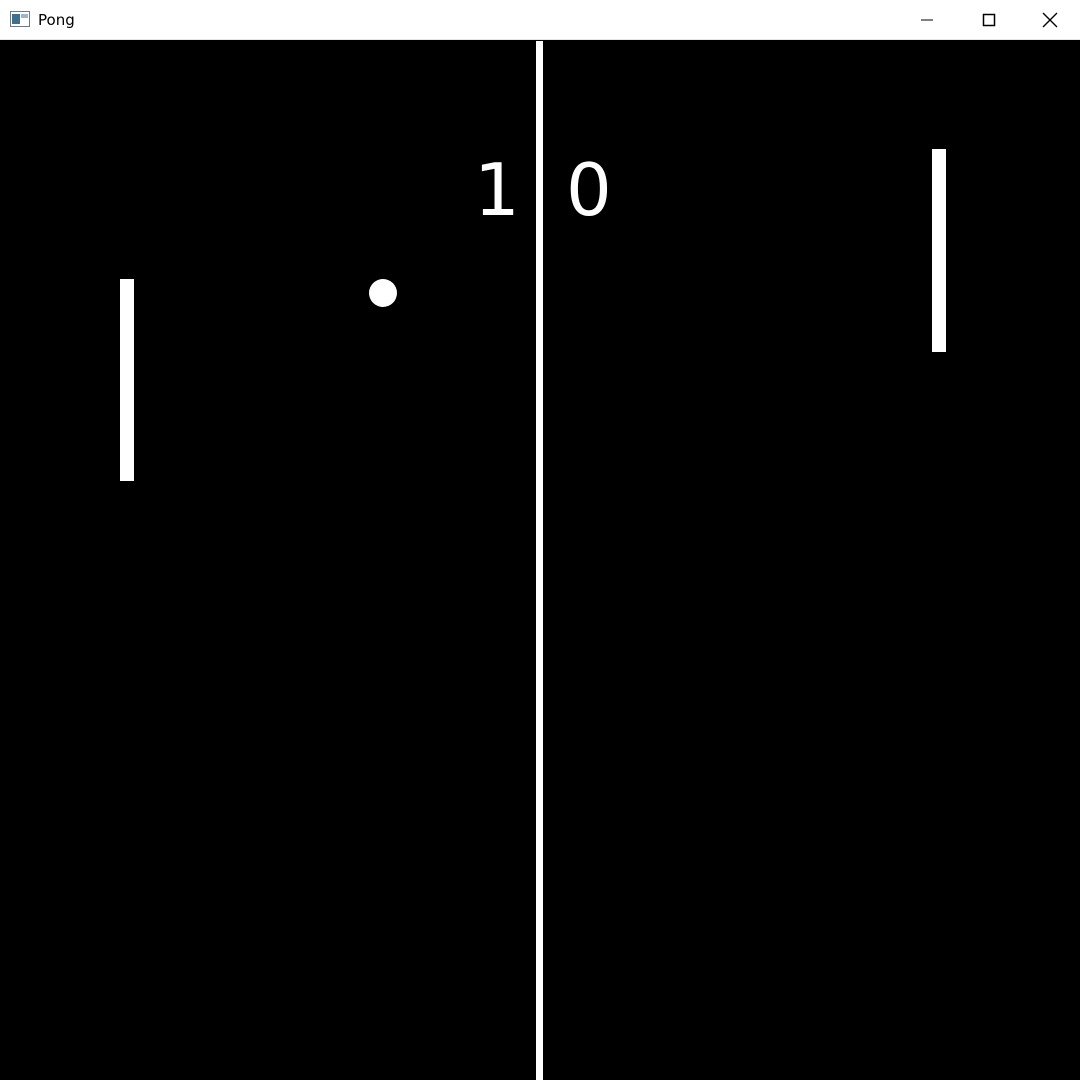 This screenshot has width=1080, height=1080. I want to click on minimize-icon, so click(927, 20).